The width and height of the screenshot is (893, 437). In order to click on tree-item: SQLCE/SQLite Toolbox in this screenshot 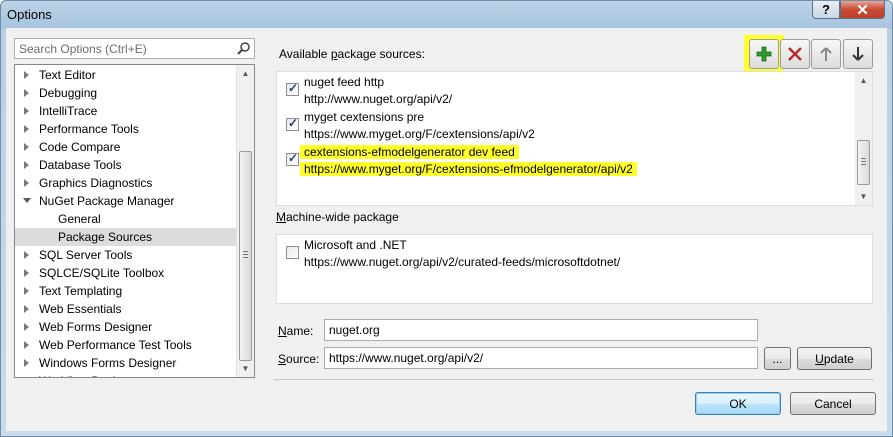, I will do `click(126, 273)`.